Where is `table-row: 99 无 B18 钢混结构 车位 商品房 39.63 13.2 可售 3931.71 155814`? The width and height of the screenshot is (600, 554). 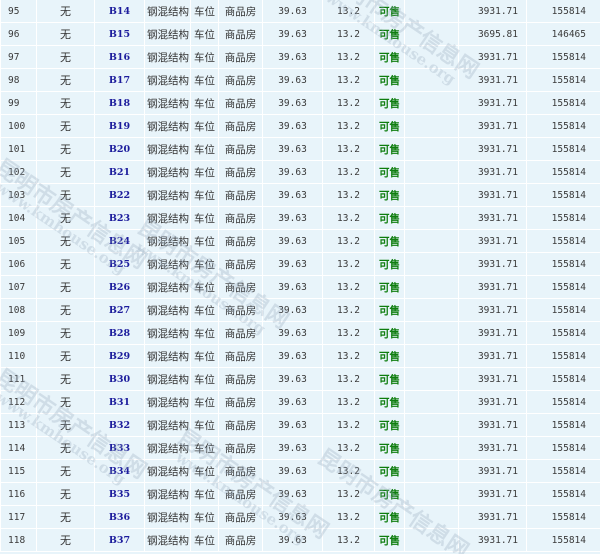 table-row: 99 无 B18 钢混结构 车位 商品房 39.63 13.2 可售 3931.71 155814 is located at coordinates (300, 103).